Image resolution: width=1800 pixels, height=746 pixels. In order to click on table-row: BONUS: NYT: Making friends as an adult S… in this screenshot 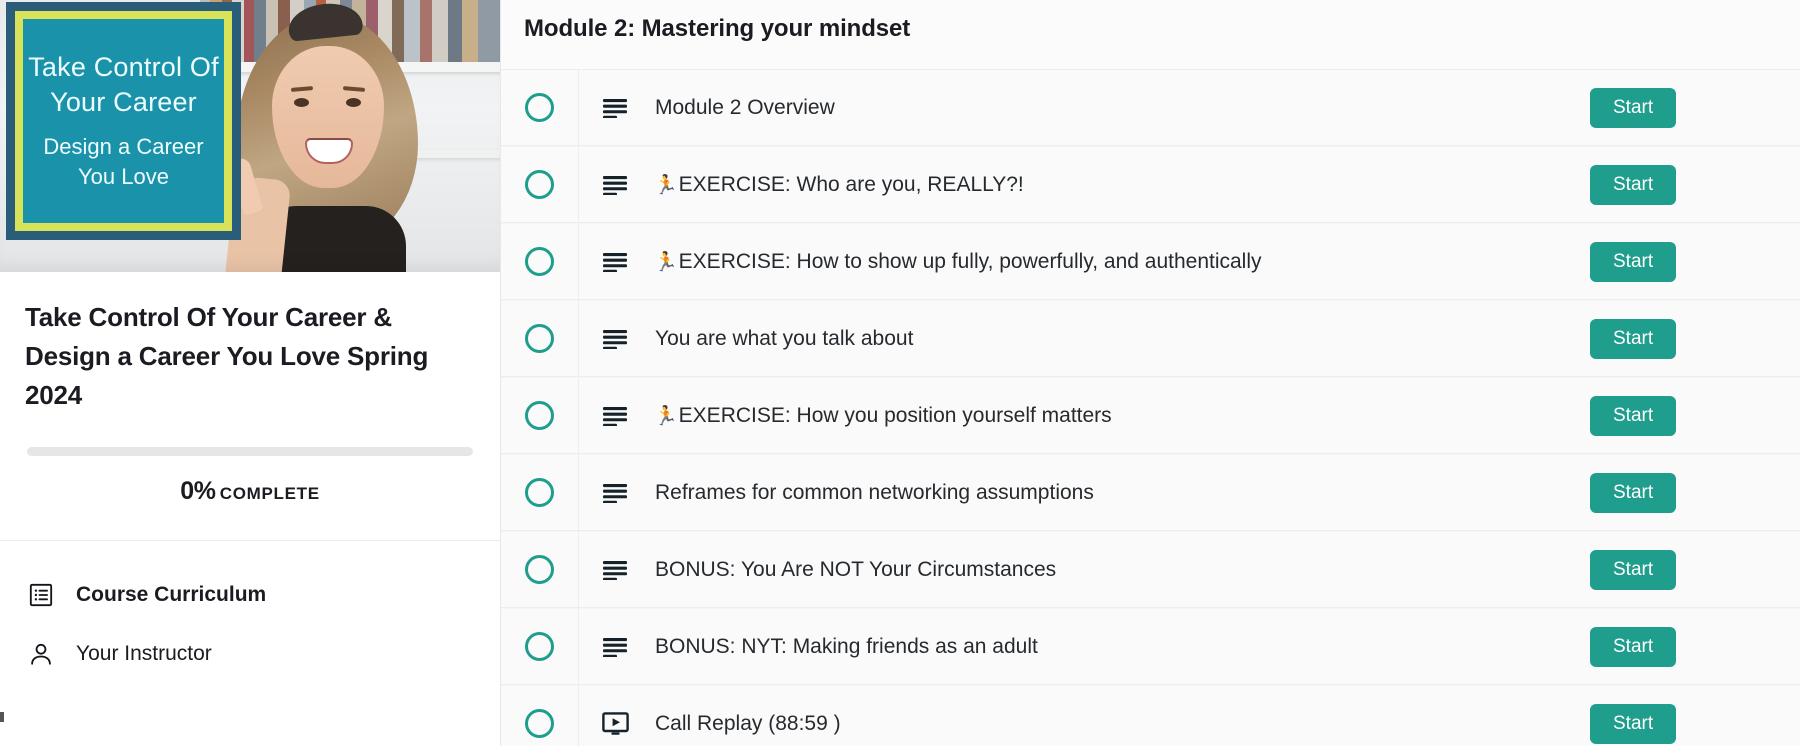, I will do `click(1150, 646)`.